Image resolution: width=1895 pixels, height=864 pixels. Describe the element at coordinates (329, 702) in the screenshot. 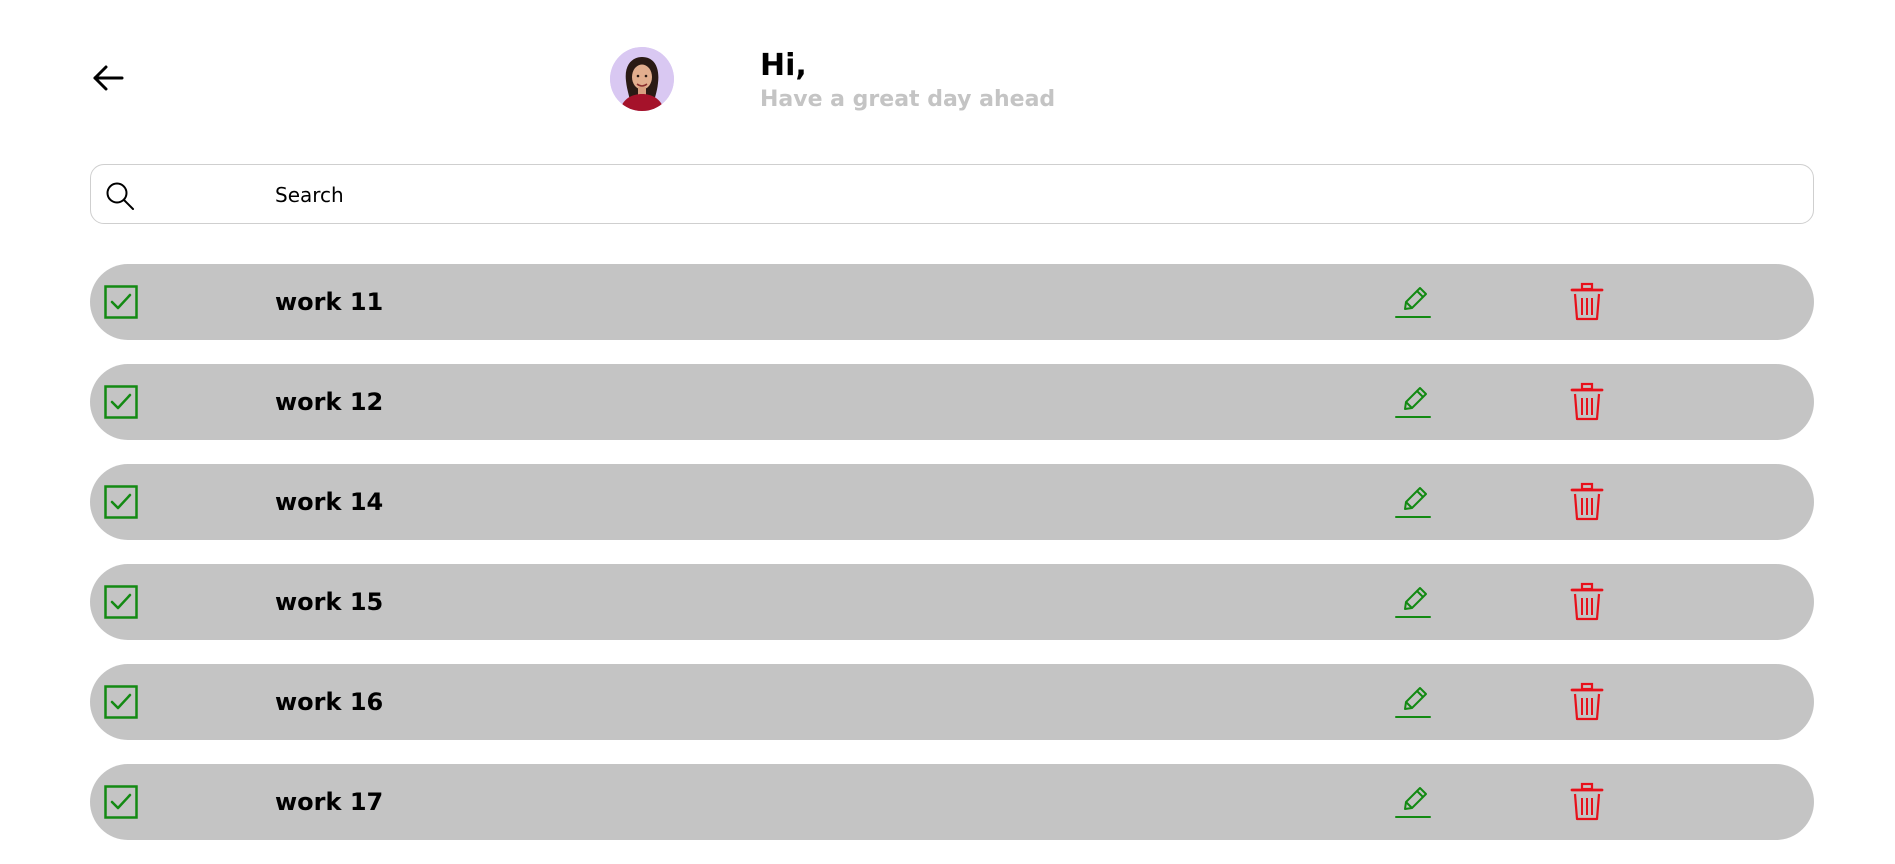

I see `task-title: work 16` at that location.